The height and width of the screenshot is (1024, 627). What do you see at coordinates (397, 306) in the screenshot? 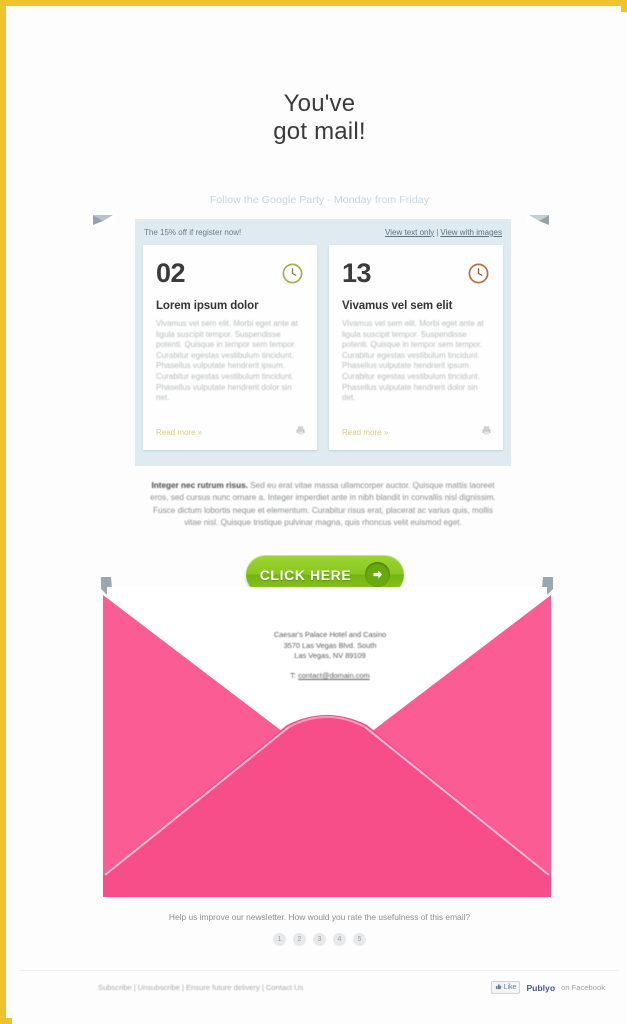
I see `card-heading: Vivamus vel sem elit` at bounding box center [397, 306].